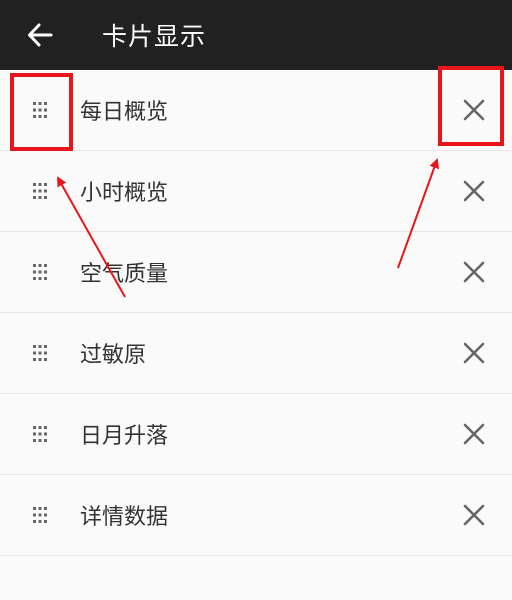 Image resolution: width=512 pixels, height=600 pixels. Describe the element at coordinates (154, 36) in the screenshot. I see `page-title: 卡片显示` at that location.